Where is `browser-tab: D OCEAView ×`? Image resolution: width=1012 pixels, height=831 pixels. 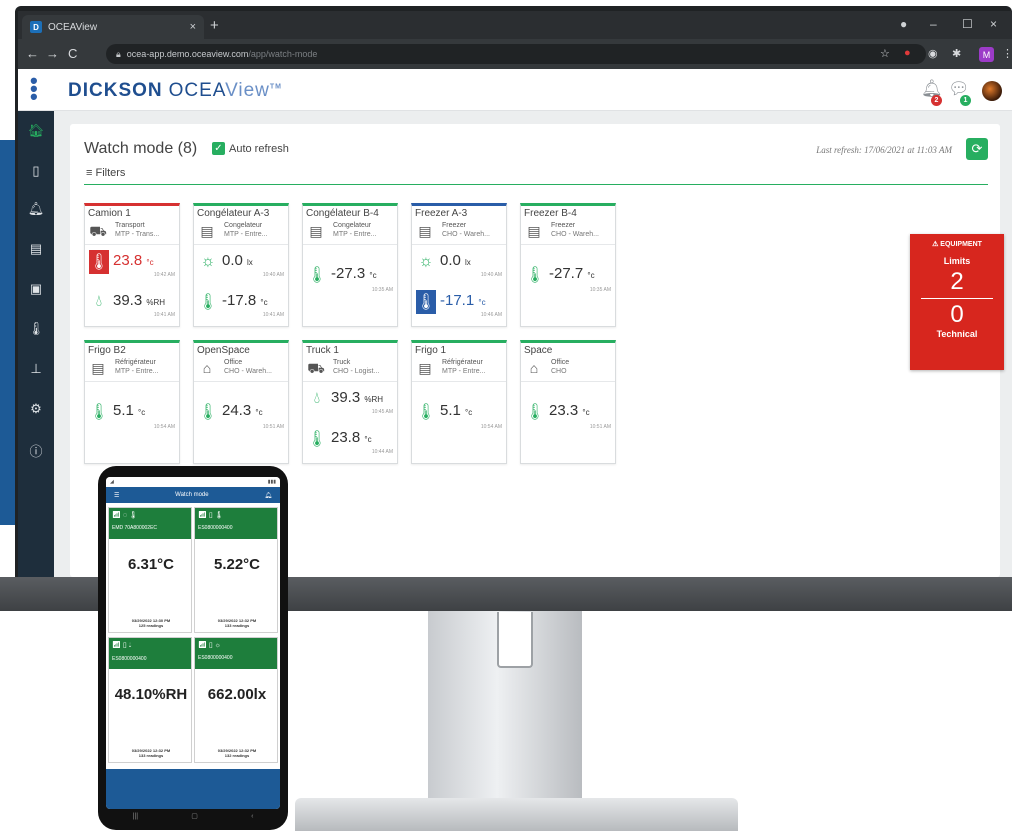
browser-tab: D OCEAView × is located at coordinates (113, 27).